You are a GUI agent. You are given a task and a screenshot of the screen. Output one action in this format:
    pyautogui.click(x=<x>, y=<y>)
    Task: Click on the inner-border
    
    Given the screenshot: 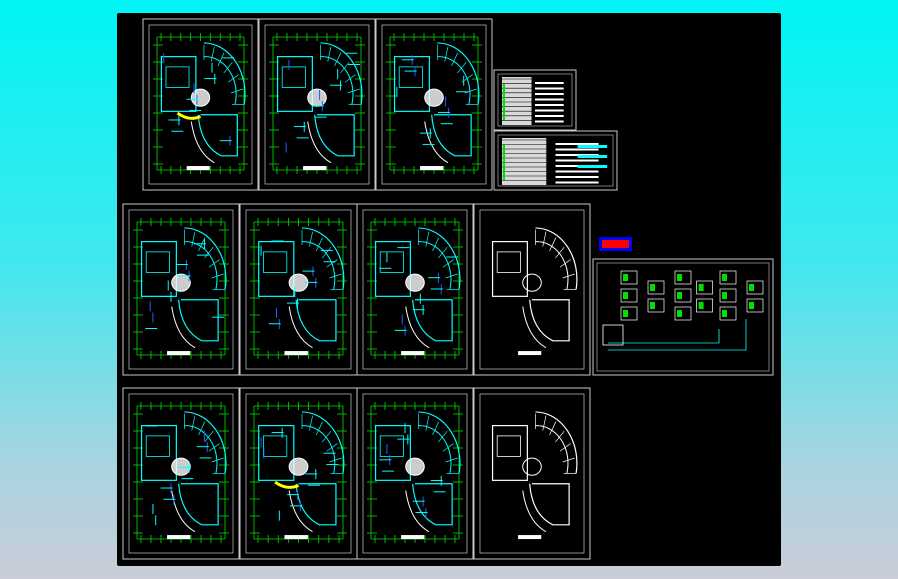 What is the action you would take?
    pyautogui.click(x=683, y=317)
    